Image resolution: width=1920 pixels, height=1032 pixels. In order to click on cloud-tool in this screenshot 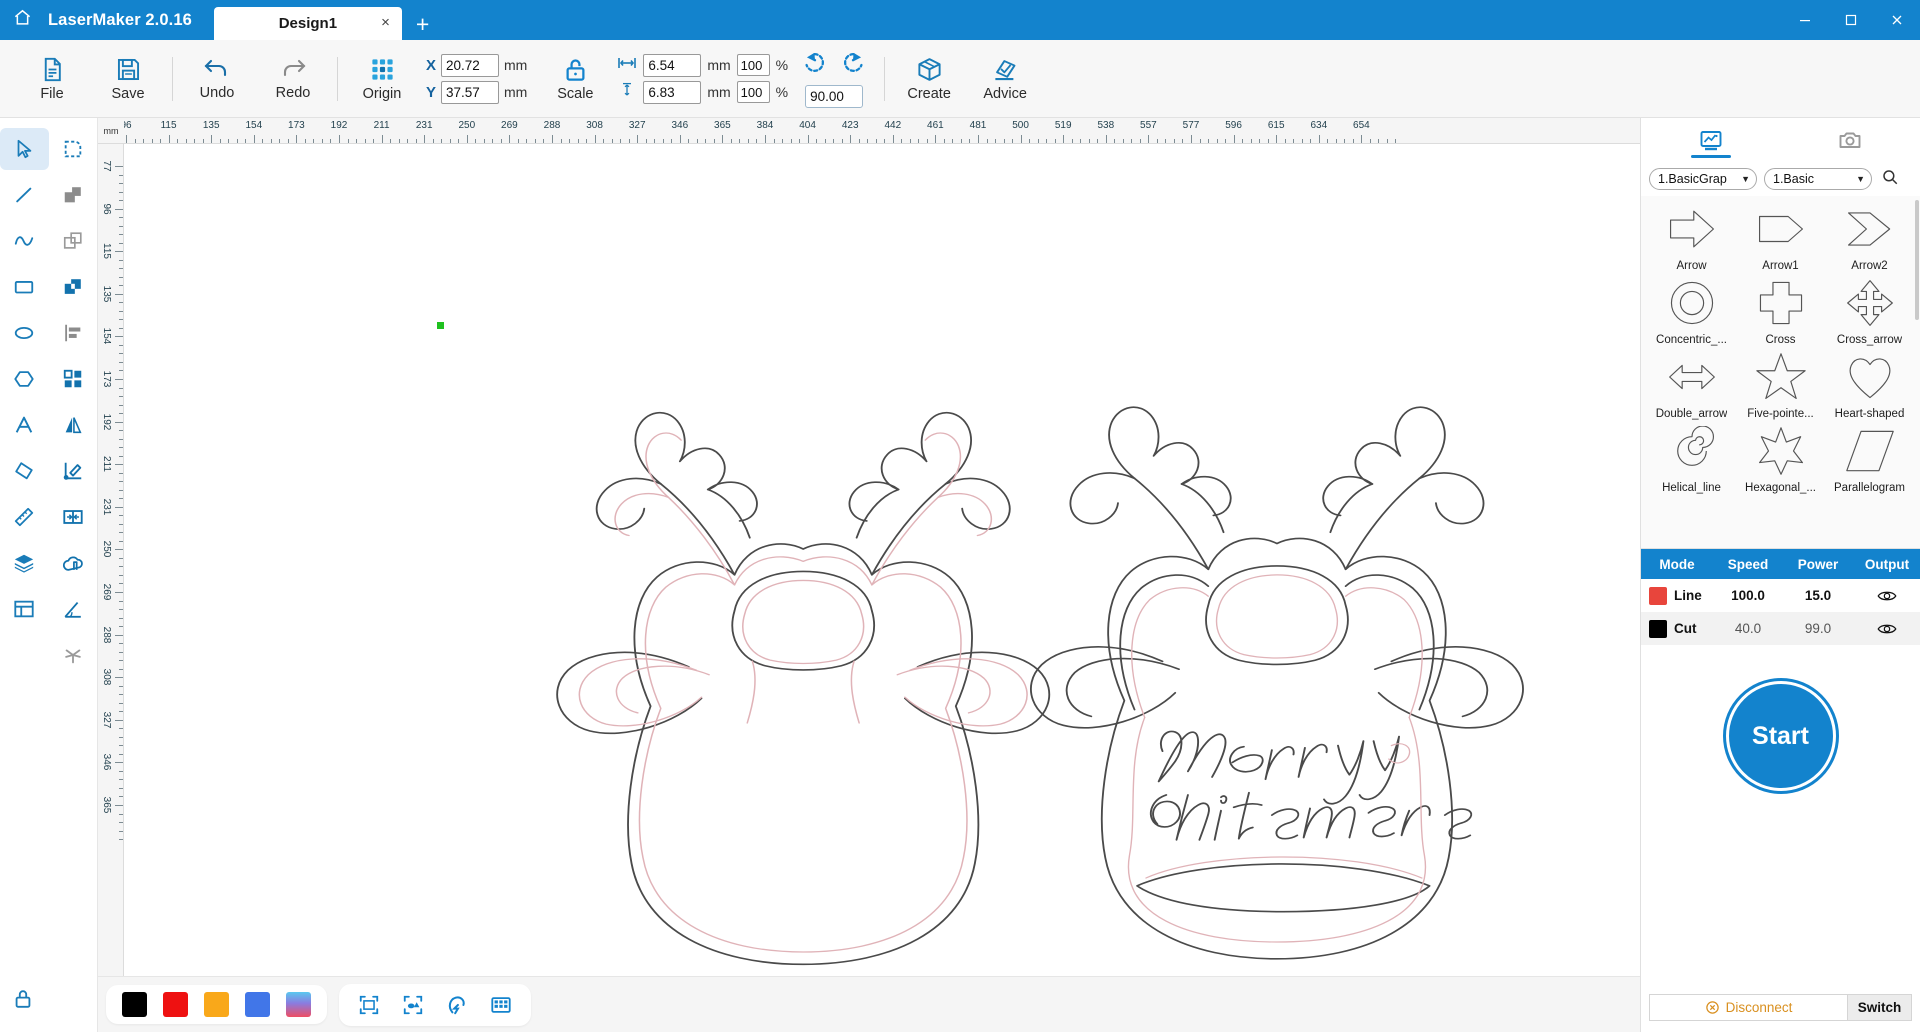, I will do `click(73, 563)`.